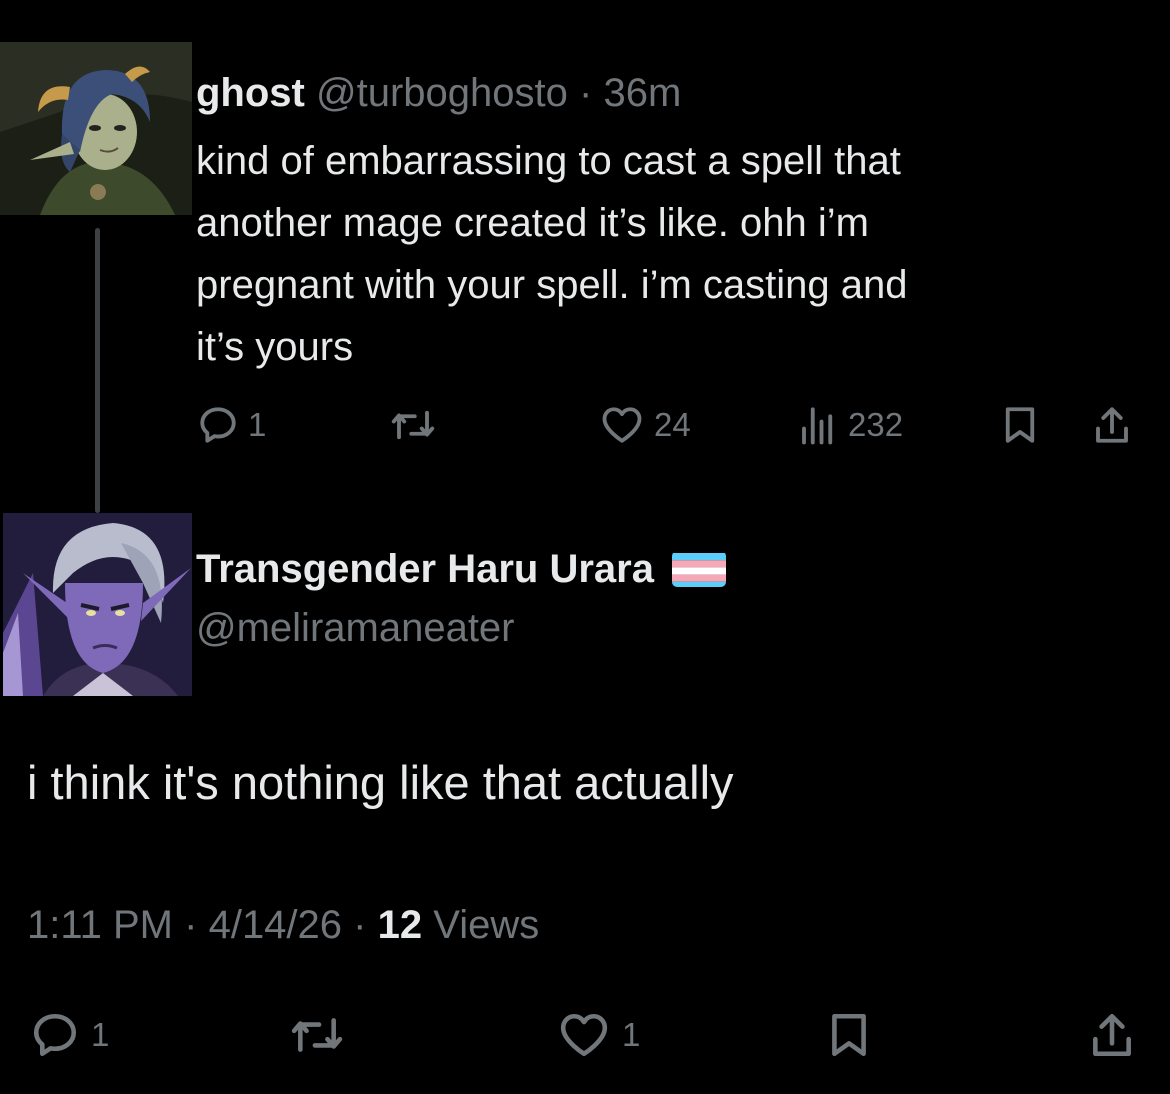 Image resolution: width=1170 pixels, height=1094 pixels. I want to click on parent-share-button, so click(1112, 425).